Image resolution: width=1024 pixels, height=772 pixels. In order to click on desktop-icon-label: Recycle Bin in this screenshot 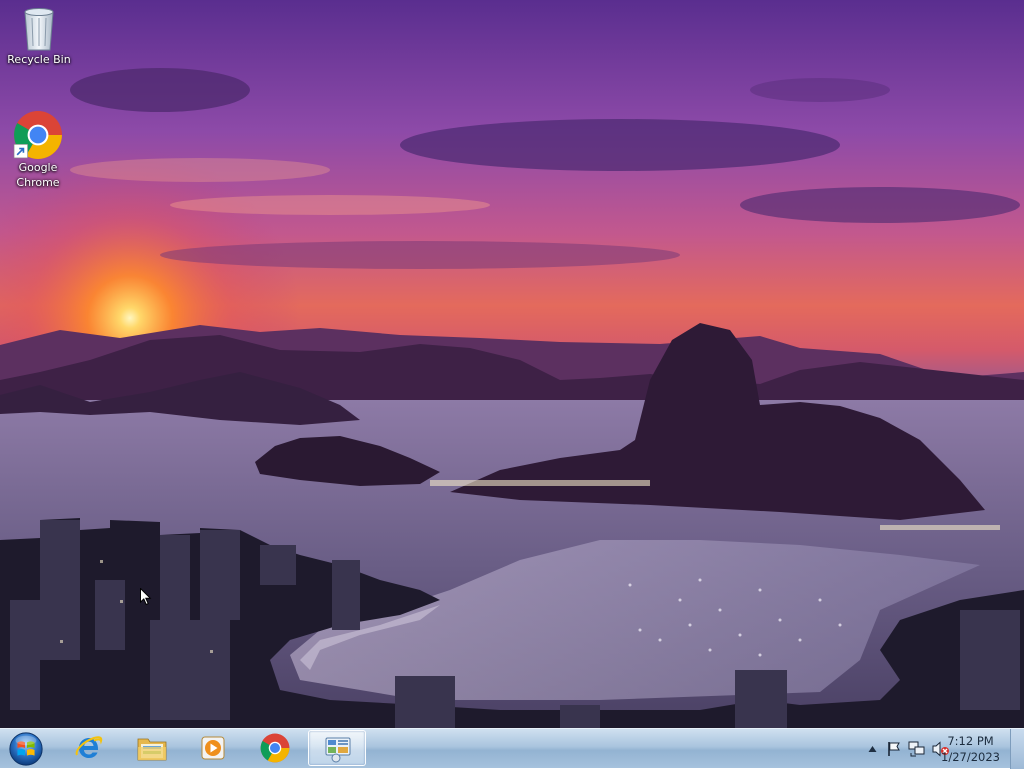, I will do `click(39, 59)`.